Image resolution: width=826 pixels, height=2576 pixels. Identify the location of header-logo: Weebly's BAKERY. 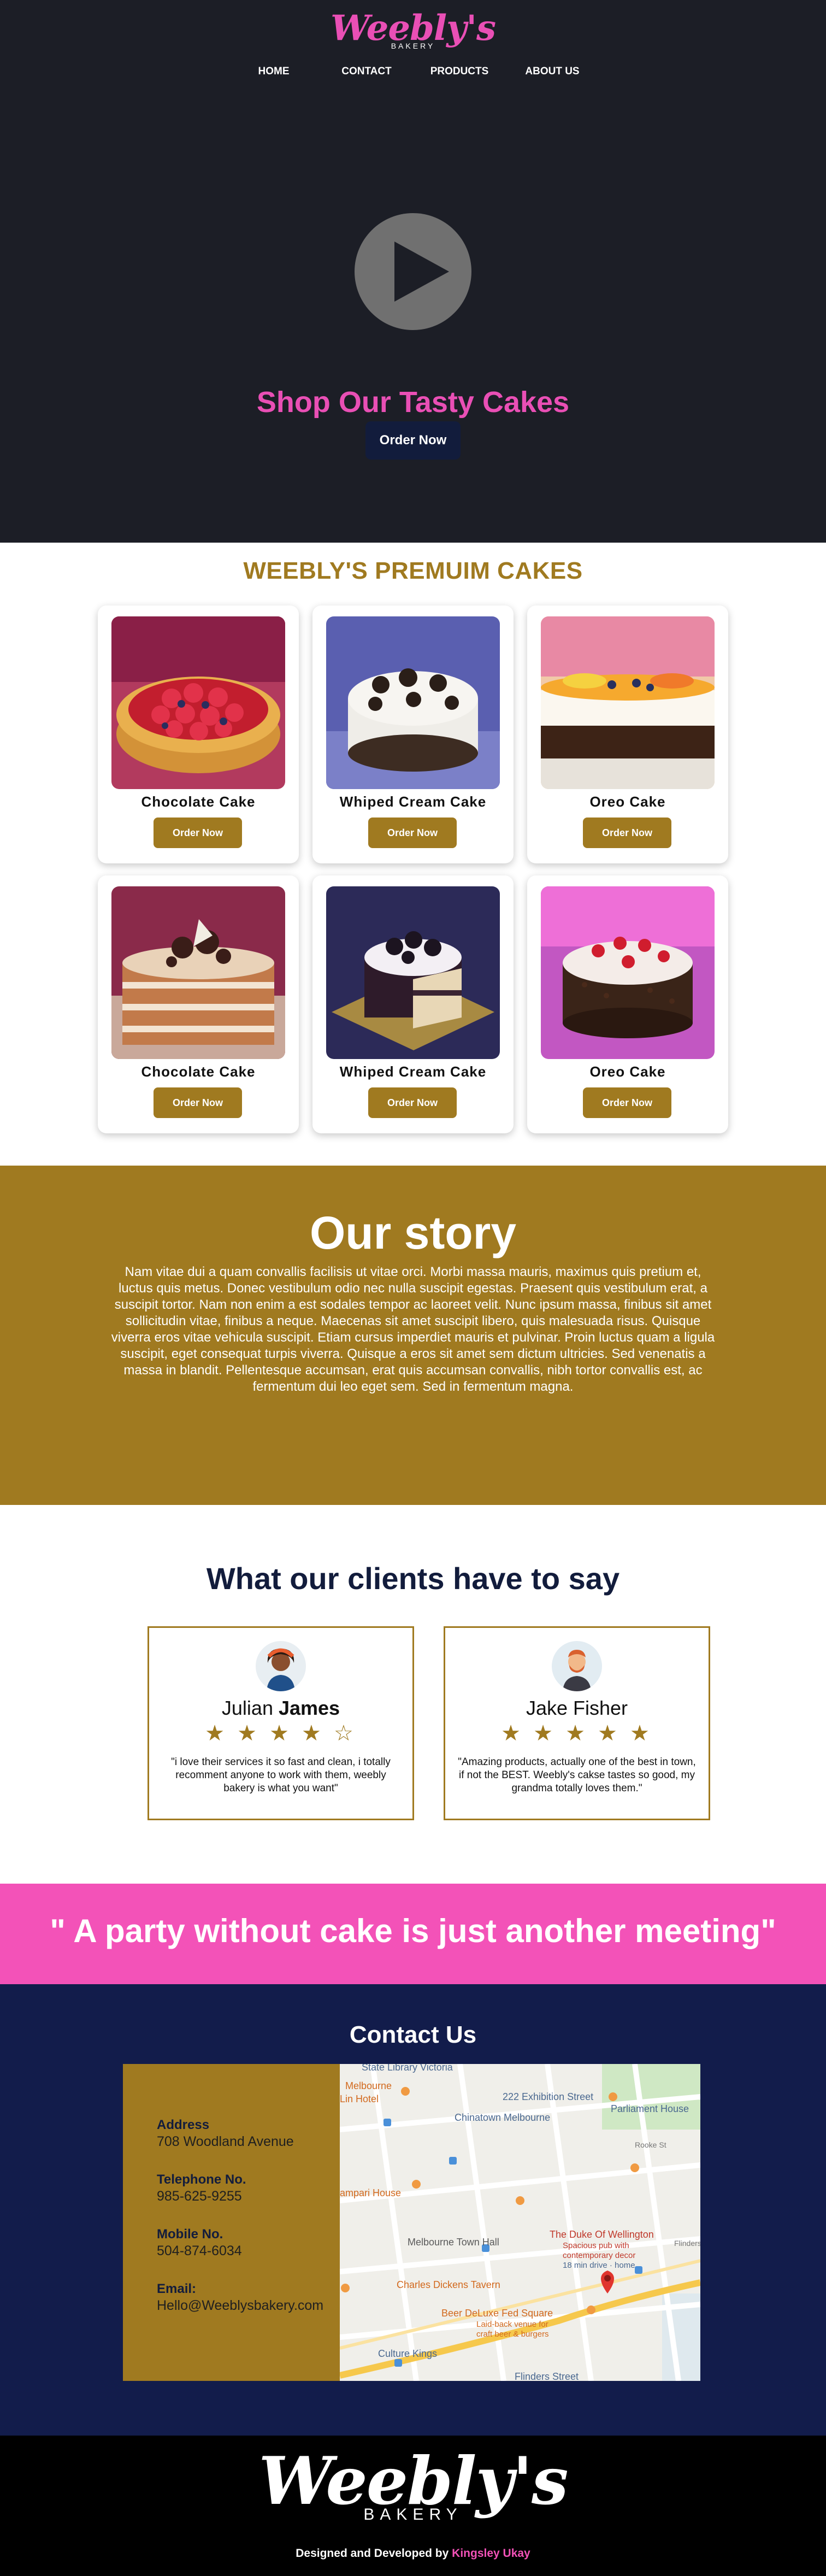
(413, 31).